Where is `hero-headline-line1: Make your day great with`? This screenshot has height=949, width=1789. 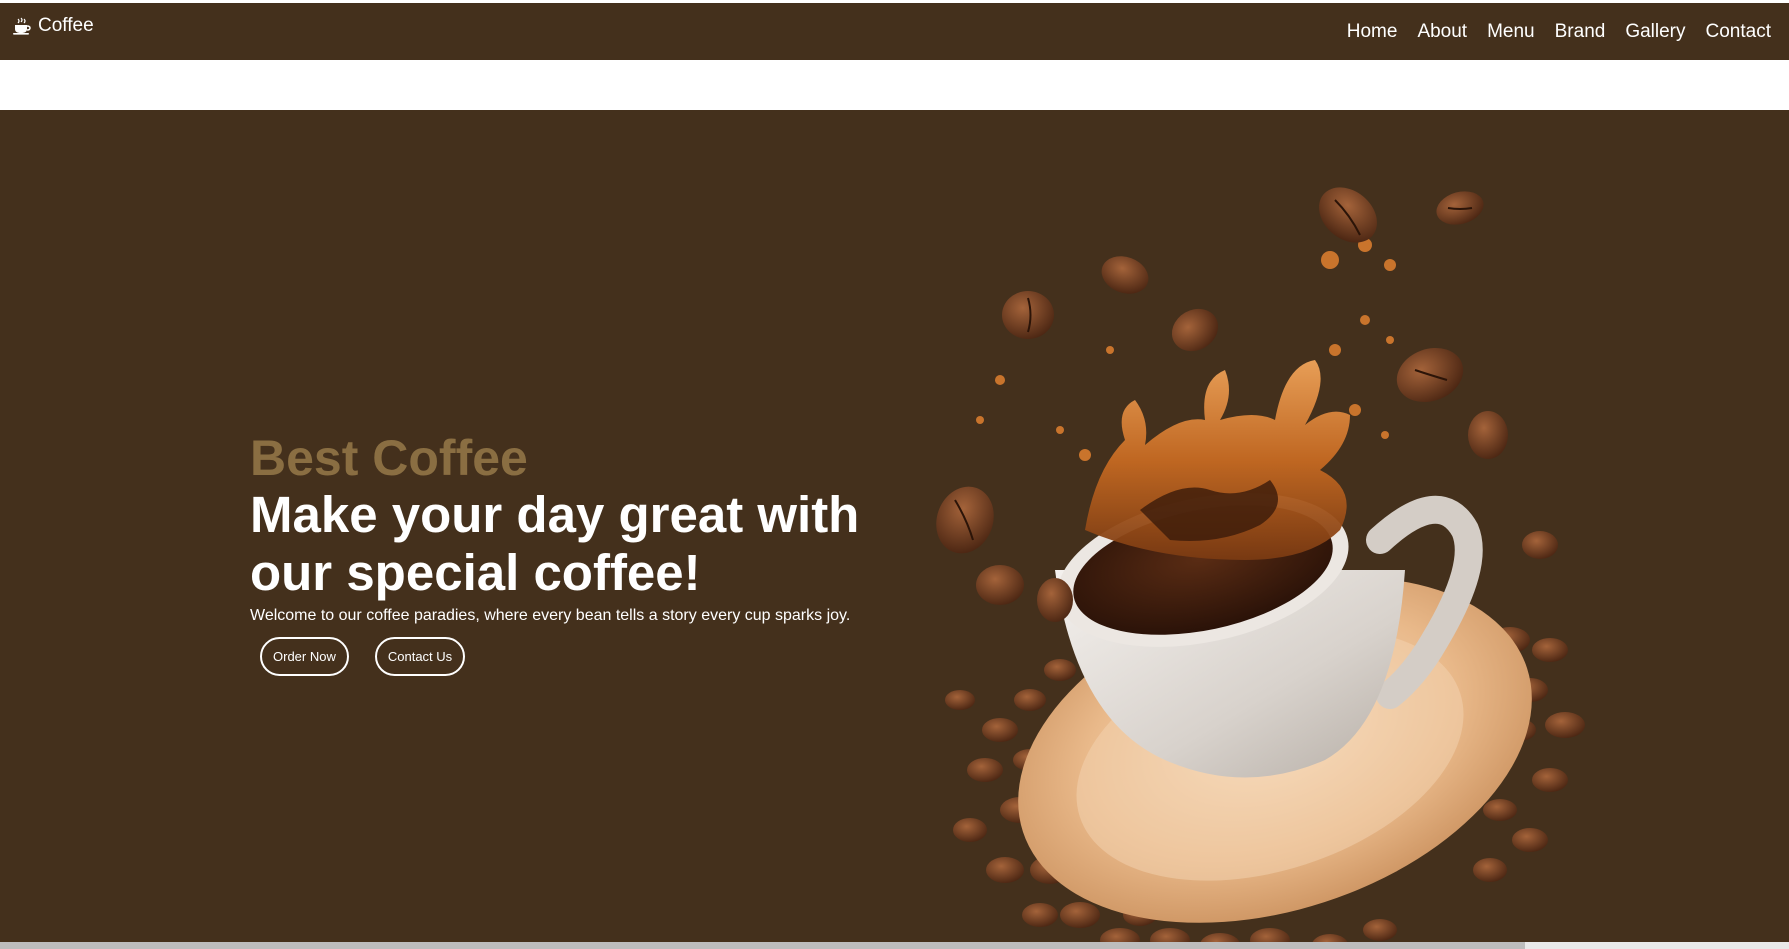
hero-headline-line1: Make your day great with is located at coordinates (555, 514).